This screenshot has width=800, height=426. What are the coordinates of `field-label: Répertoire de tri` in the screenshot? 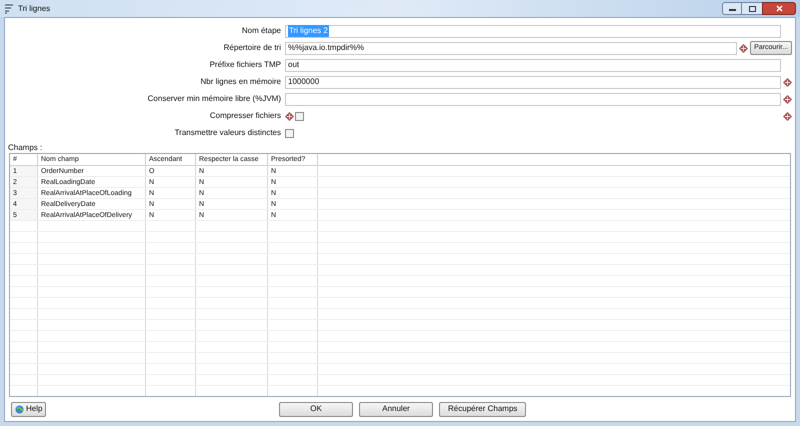 It's located at (252, 48).